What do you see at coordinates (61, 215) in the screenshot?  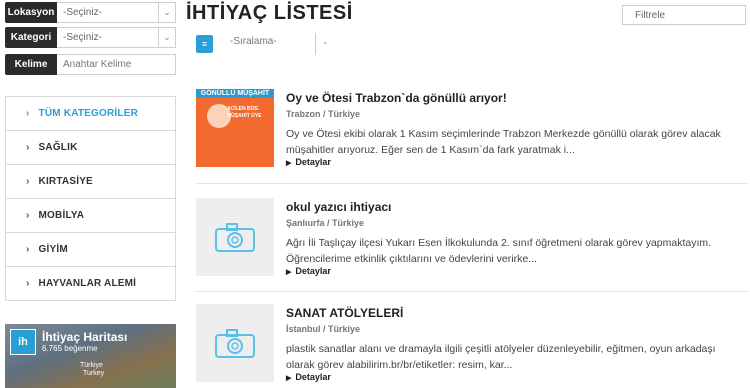 I see `category-label: MOBİLYA` at bounding box center [61, 215].